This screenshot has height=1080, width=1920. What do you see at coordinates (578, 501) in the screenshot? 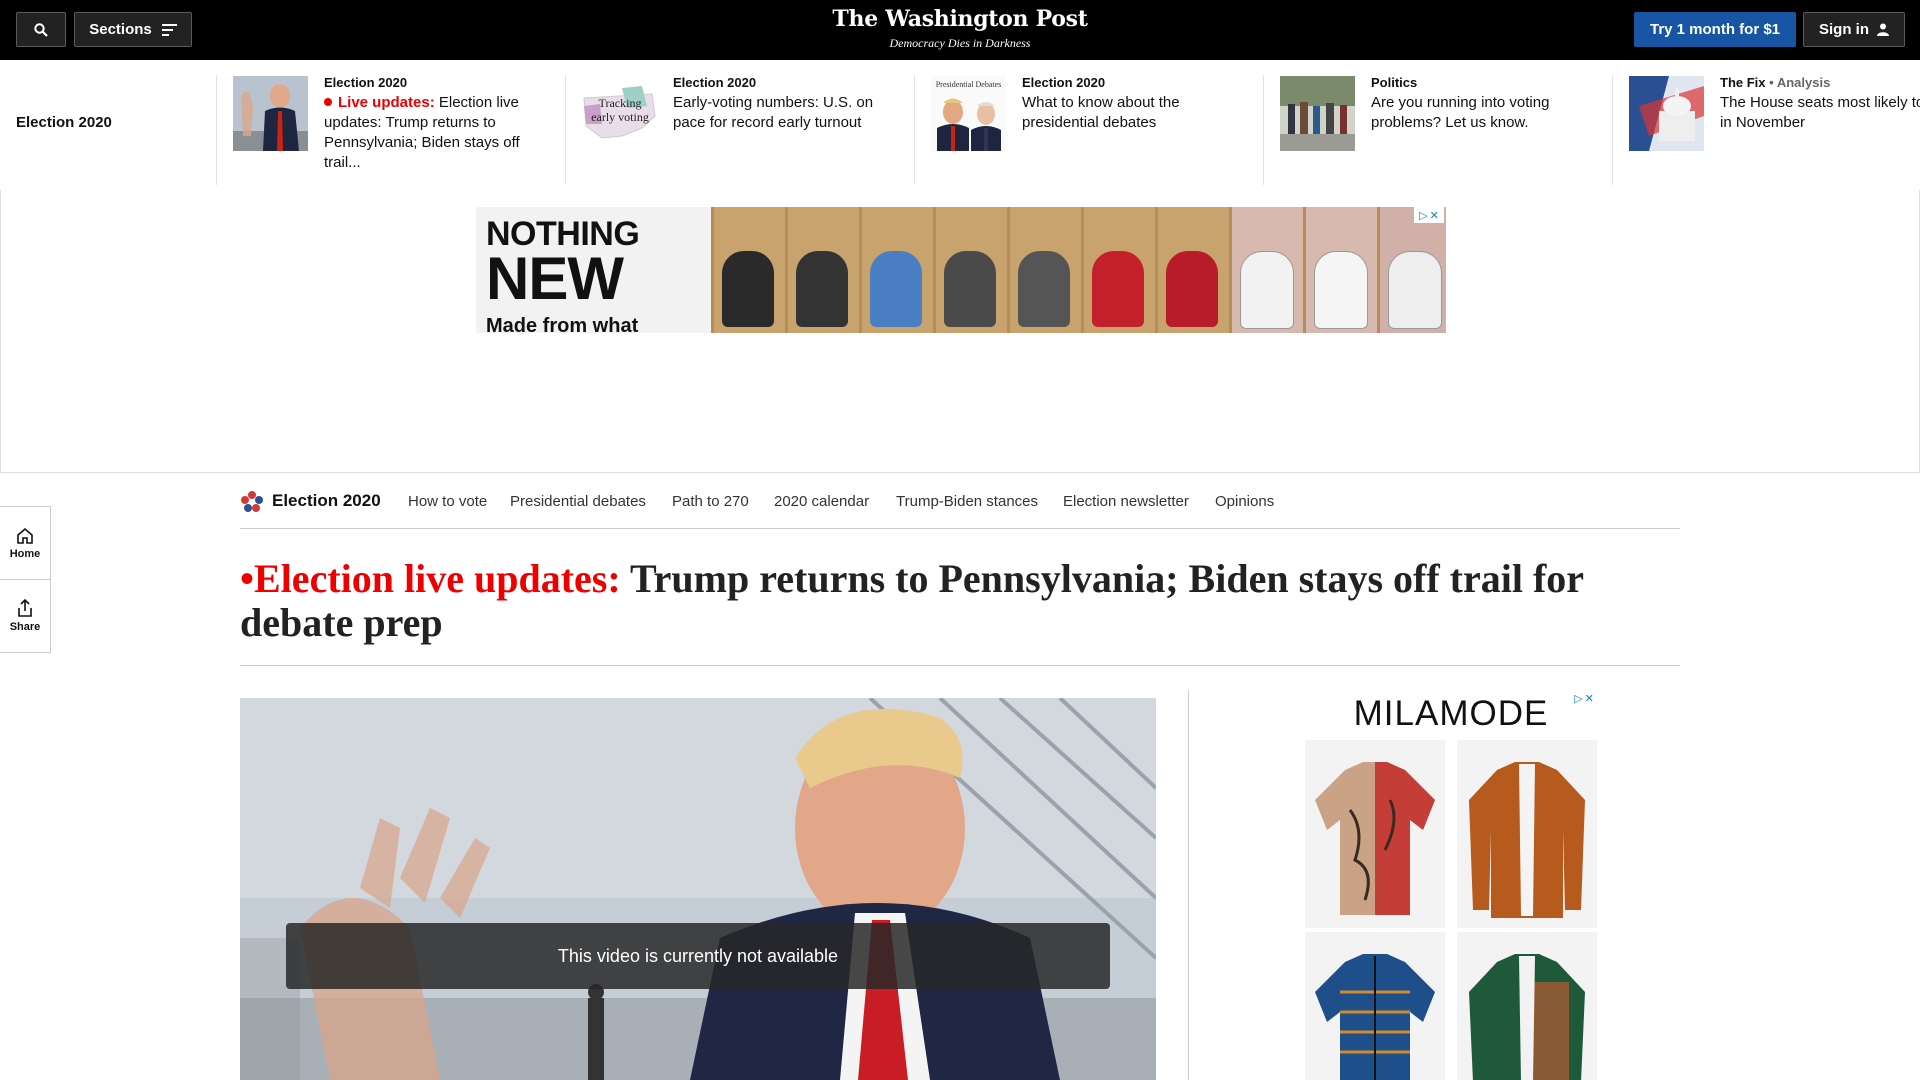
I see `nav-link-presidential-debates: Presidential debates` at bounding box center [578, 501].